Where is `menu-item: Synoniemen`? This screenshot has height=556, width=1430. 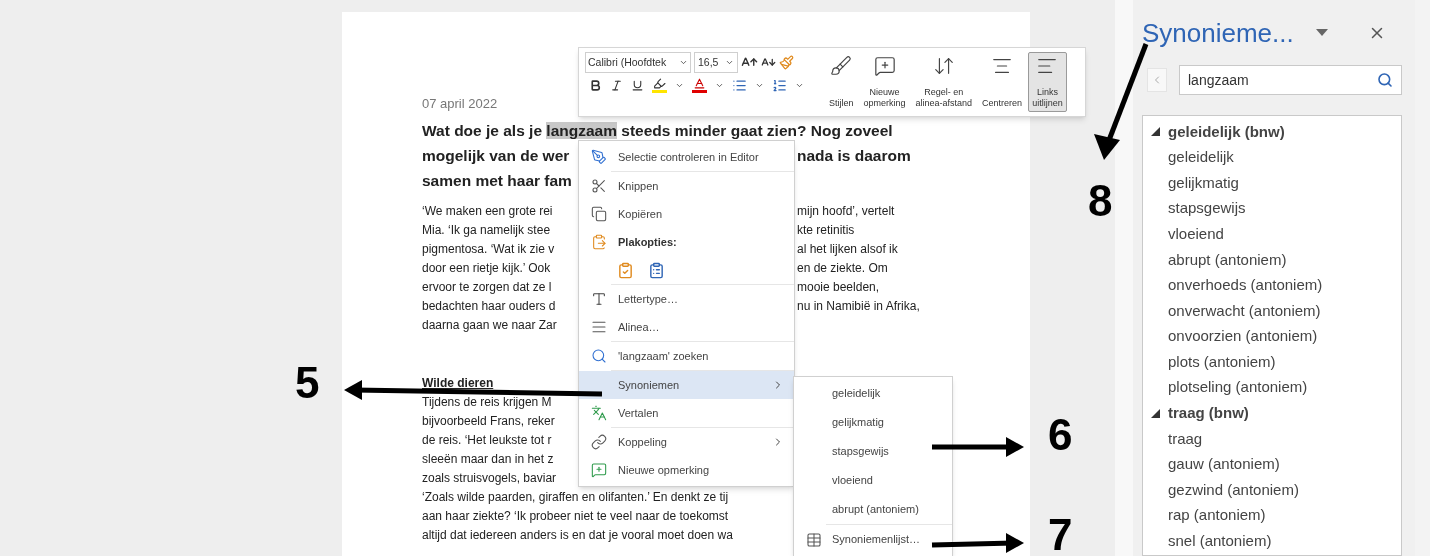 menu-item: Synoniemen is located at coordinates (686, 385).